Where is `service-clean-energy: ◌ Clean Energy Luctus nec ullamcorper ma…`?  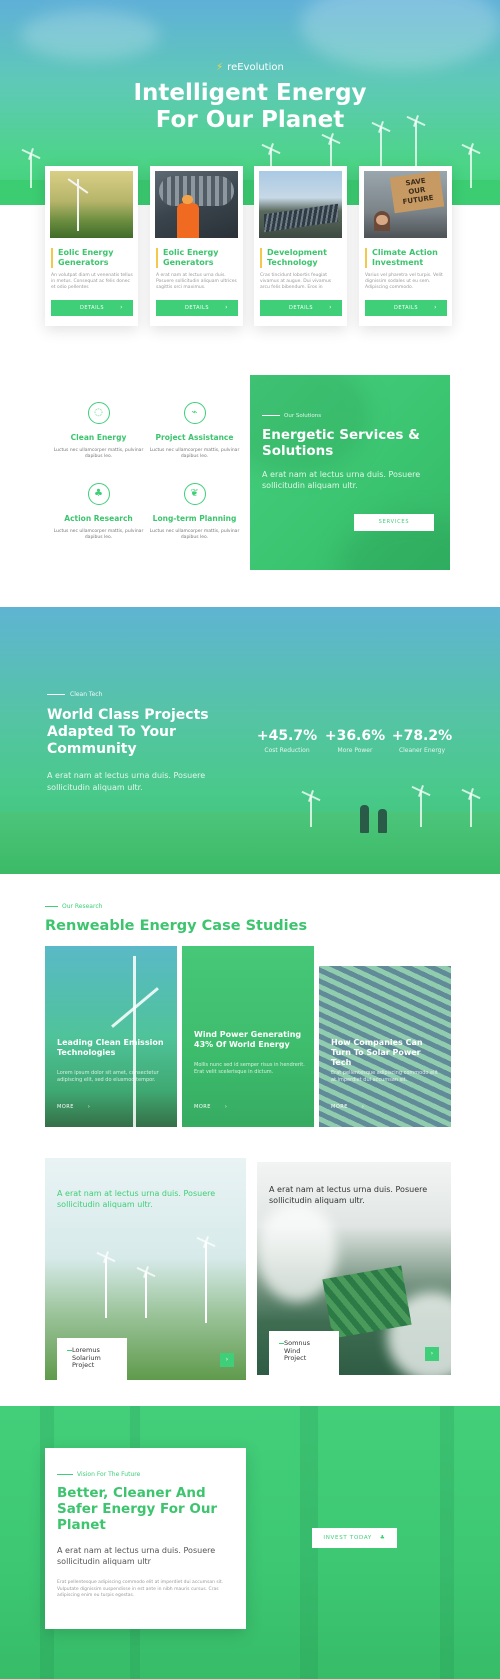
service-clean-energy: ◌ Clean Energy Luctus nec ullamcorper ma… is located at coordinates (98, 431).